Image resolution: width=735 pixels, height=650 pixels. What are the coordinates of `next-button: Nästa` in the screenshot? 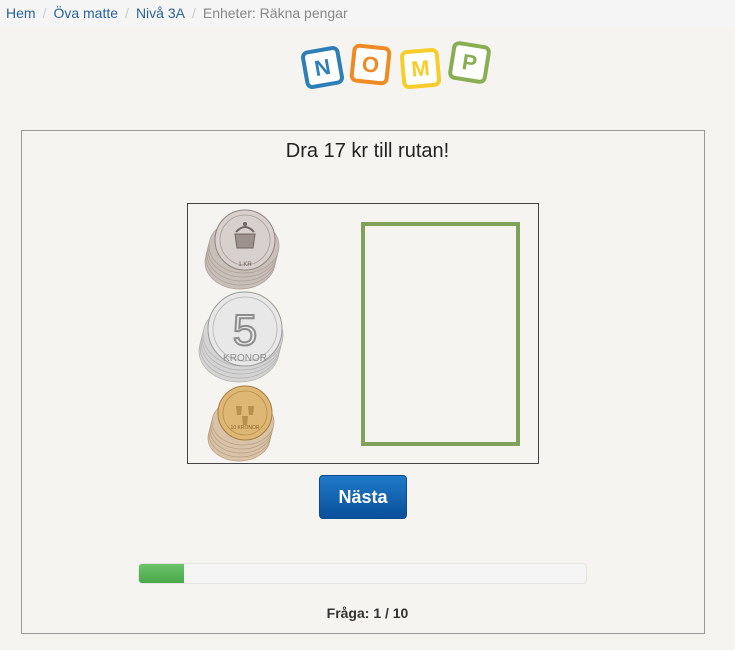 It's located at (363, 497).